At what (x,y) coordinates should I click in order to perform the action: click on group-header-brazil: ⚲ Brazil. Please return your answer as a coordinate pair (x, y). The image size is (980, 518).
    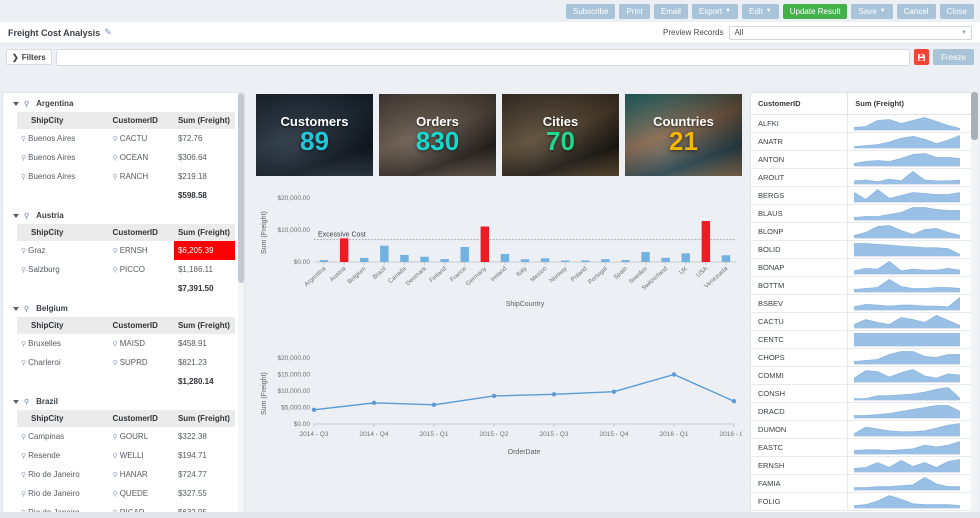
    Looking at the image, I should click on (123, 400).